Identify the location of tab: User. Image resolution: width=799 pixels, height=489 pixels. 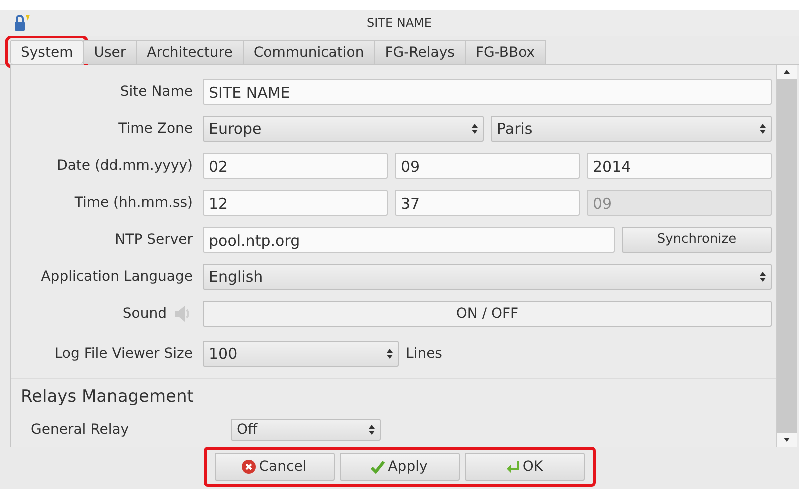
(110, 52).